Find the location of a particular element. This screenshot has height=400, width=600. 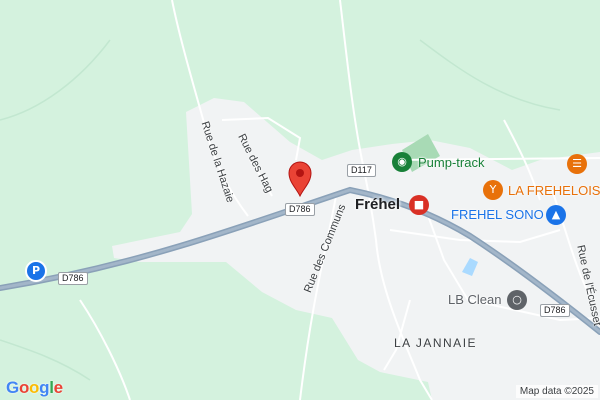

restaurant-icon: ☰ is located at coordinates (577, 164).